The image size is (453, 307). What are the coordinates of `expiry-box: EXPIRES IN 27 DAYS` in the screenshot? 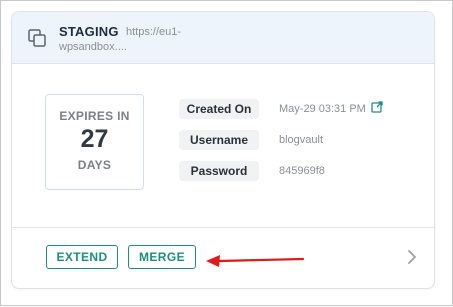 It's located at (94, 142).